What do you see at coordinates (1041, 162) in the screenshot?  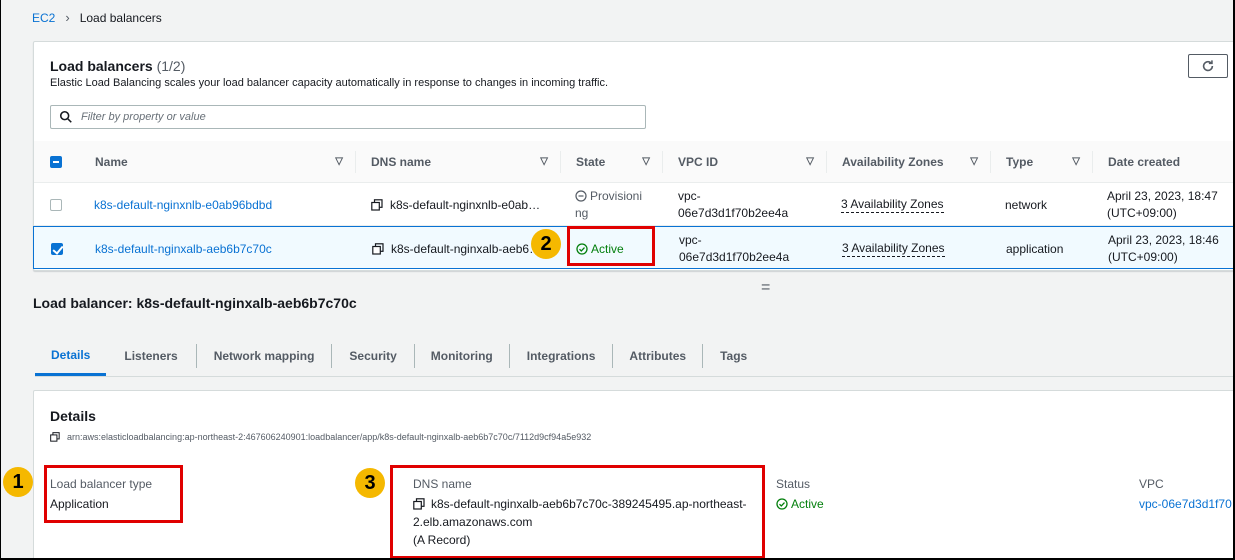 I see `column-type: Type ▽` at bounding box center [1041, 162].